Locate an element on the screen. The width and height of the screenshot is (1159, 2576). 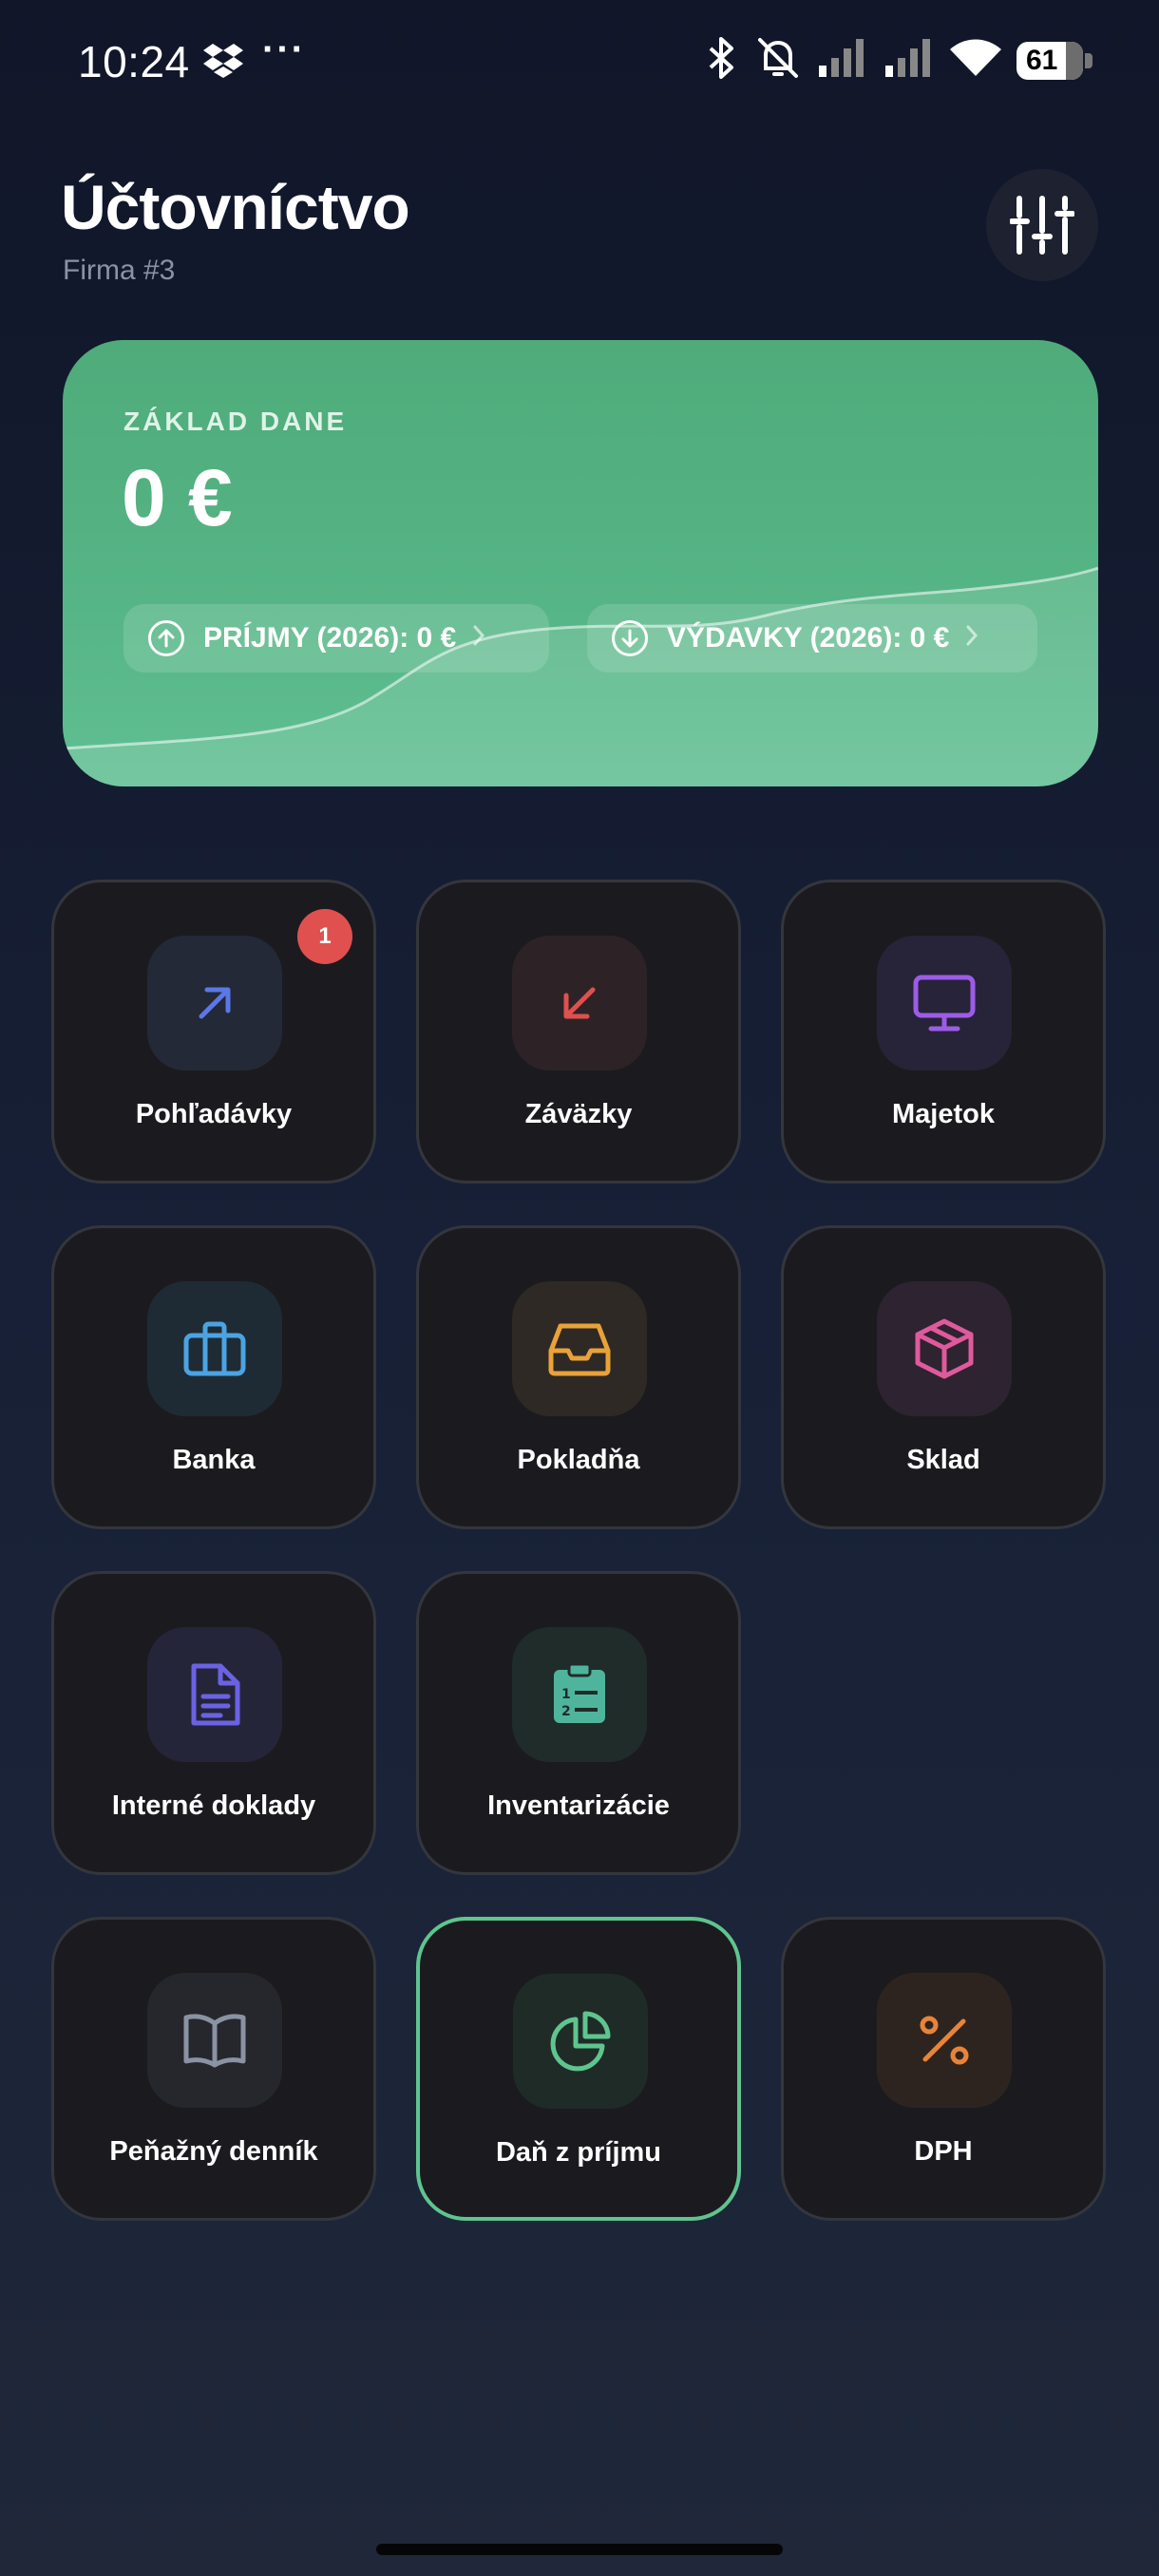
tile-inventory: 1 2 Inventarizácie is located at coordinates (578, 1723).